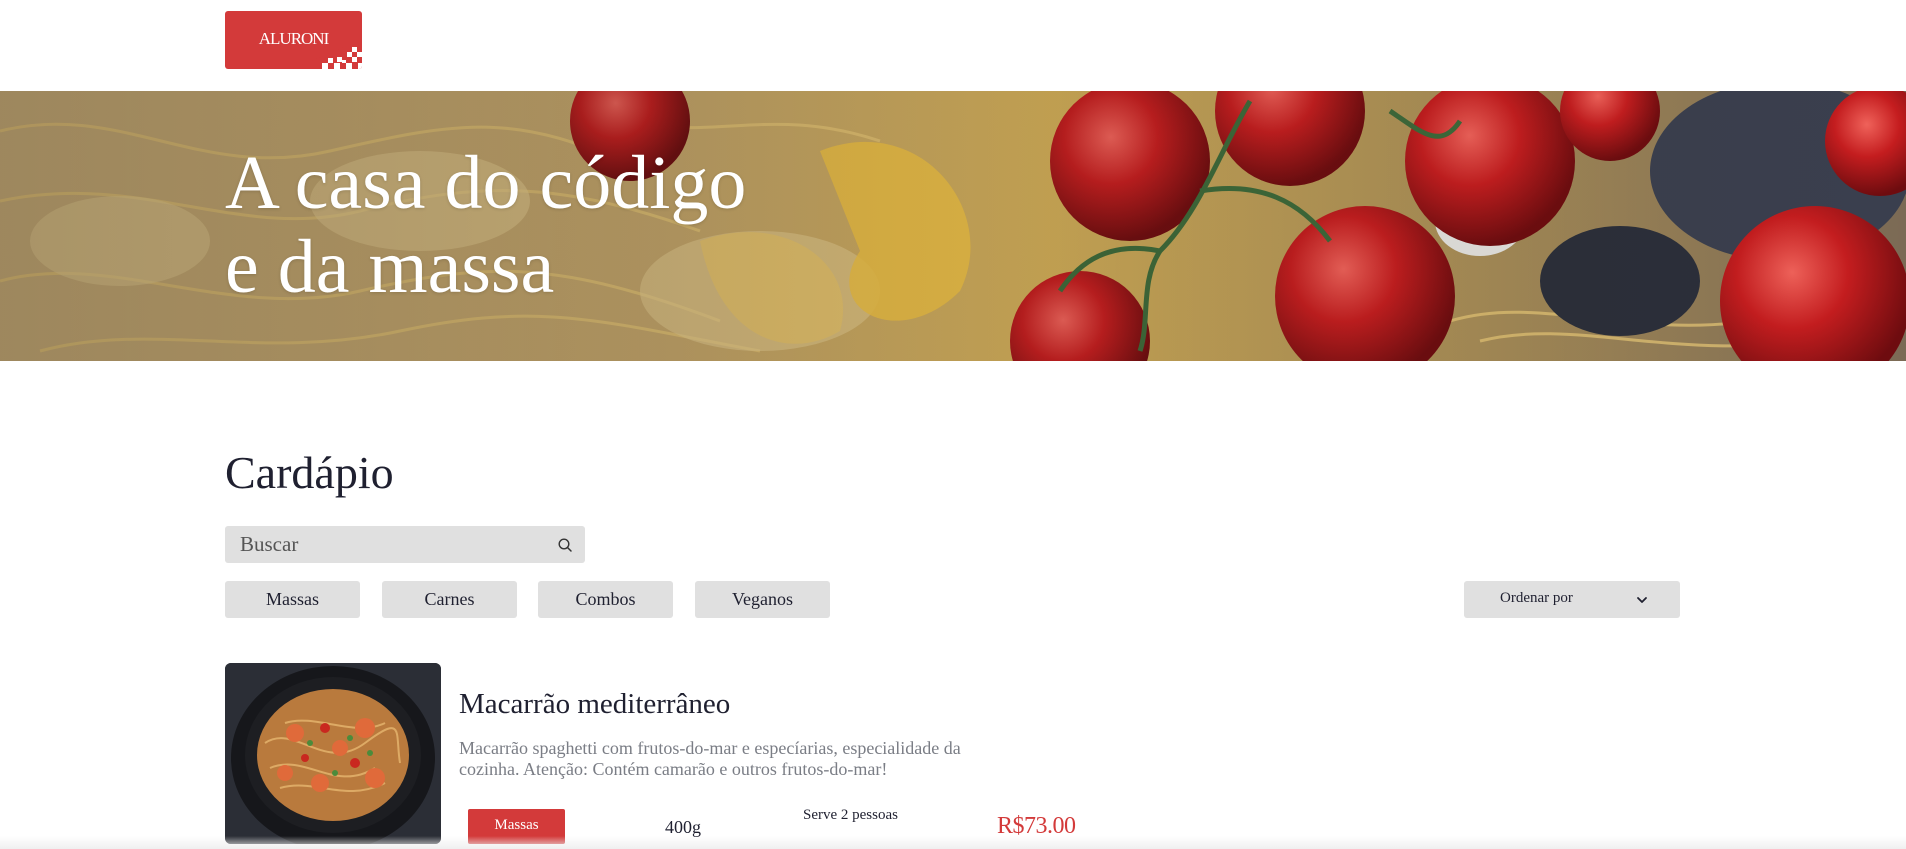 This screenshot has height=849, width=1906. I want to click on checkered-pattern-icon, so click(327, 58).